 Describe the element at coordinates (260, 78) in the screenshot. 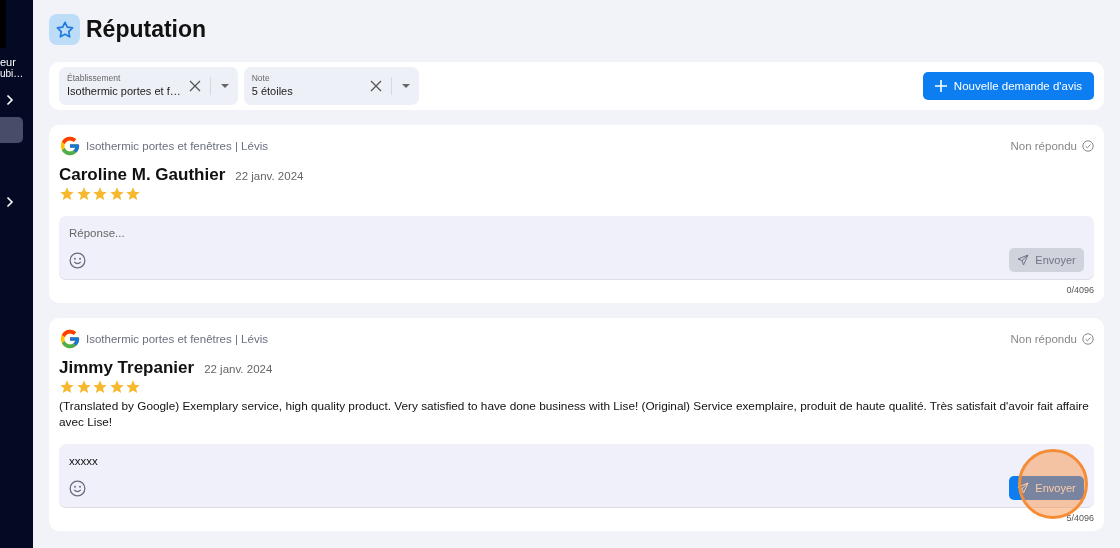

I see `select-label: Note` at that location.